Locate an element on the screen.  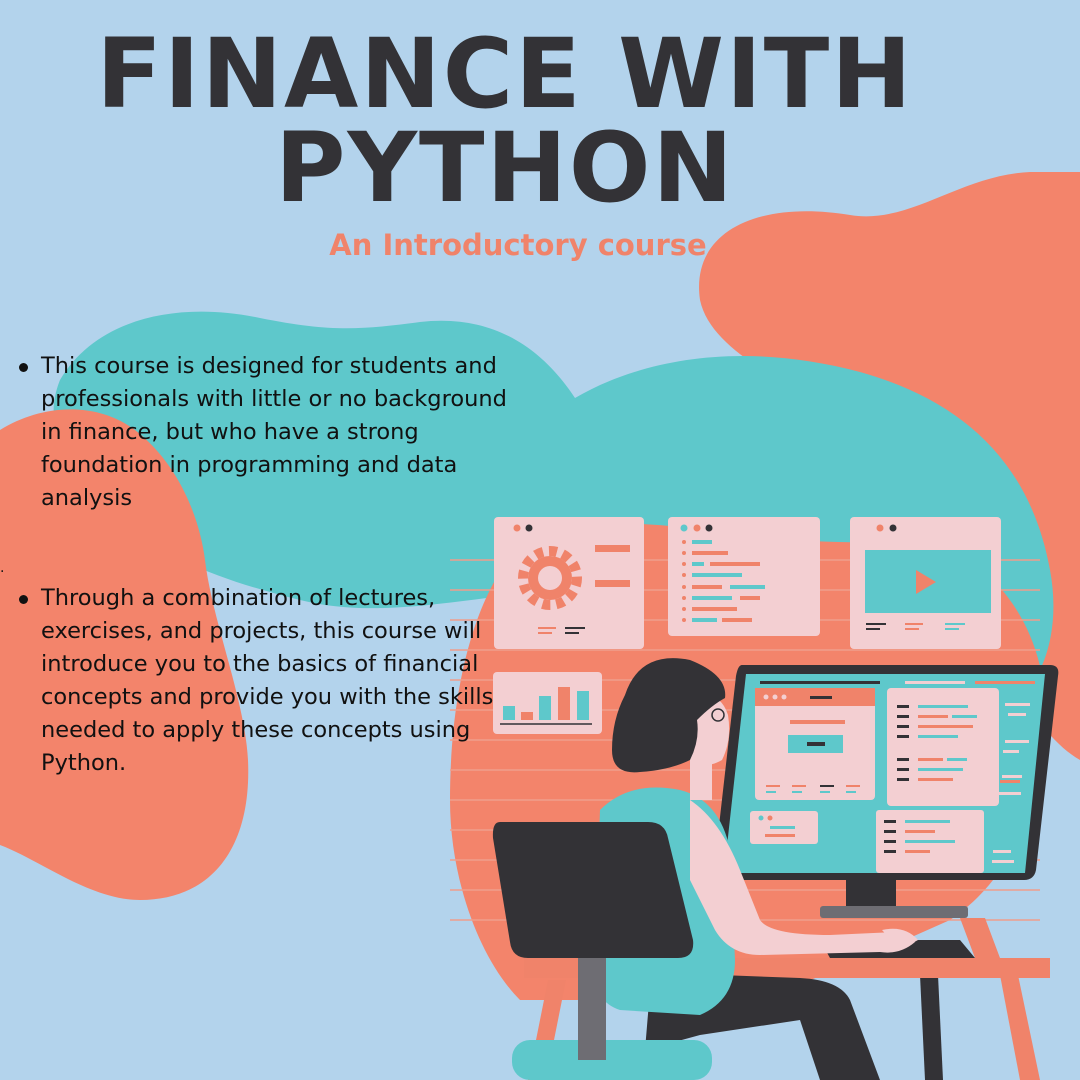
monitor is located at coordinates (886, 791).